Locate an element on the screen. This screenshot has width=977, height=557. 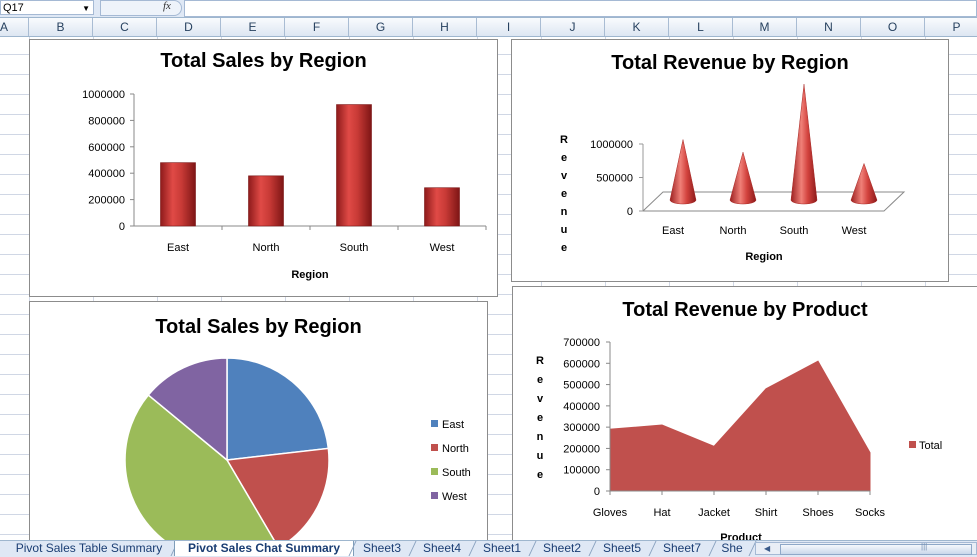
column-header-m: M is located at coordinates (765, 27).